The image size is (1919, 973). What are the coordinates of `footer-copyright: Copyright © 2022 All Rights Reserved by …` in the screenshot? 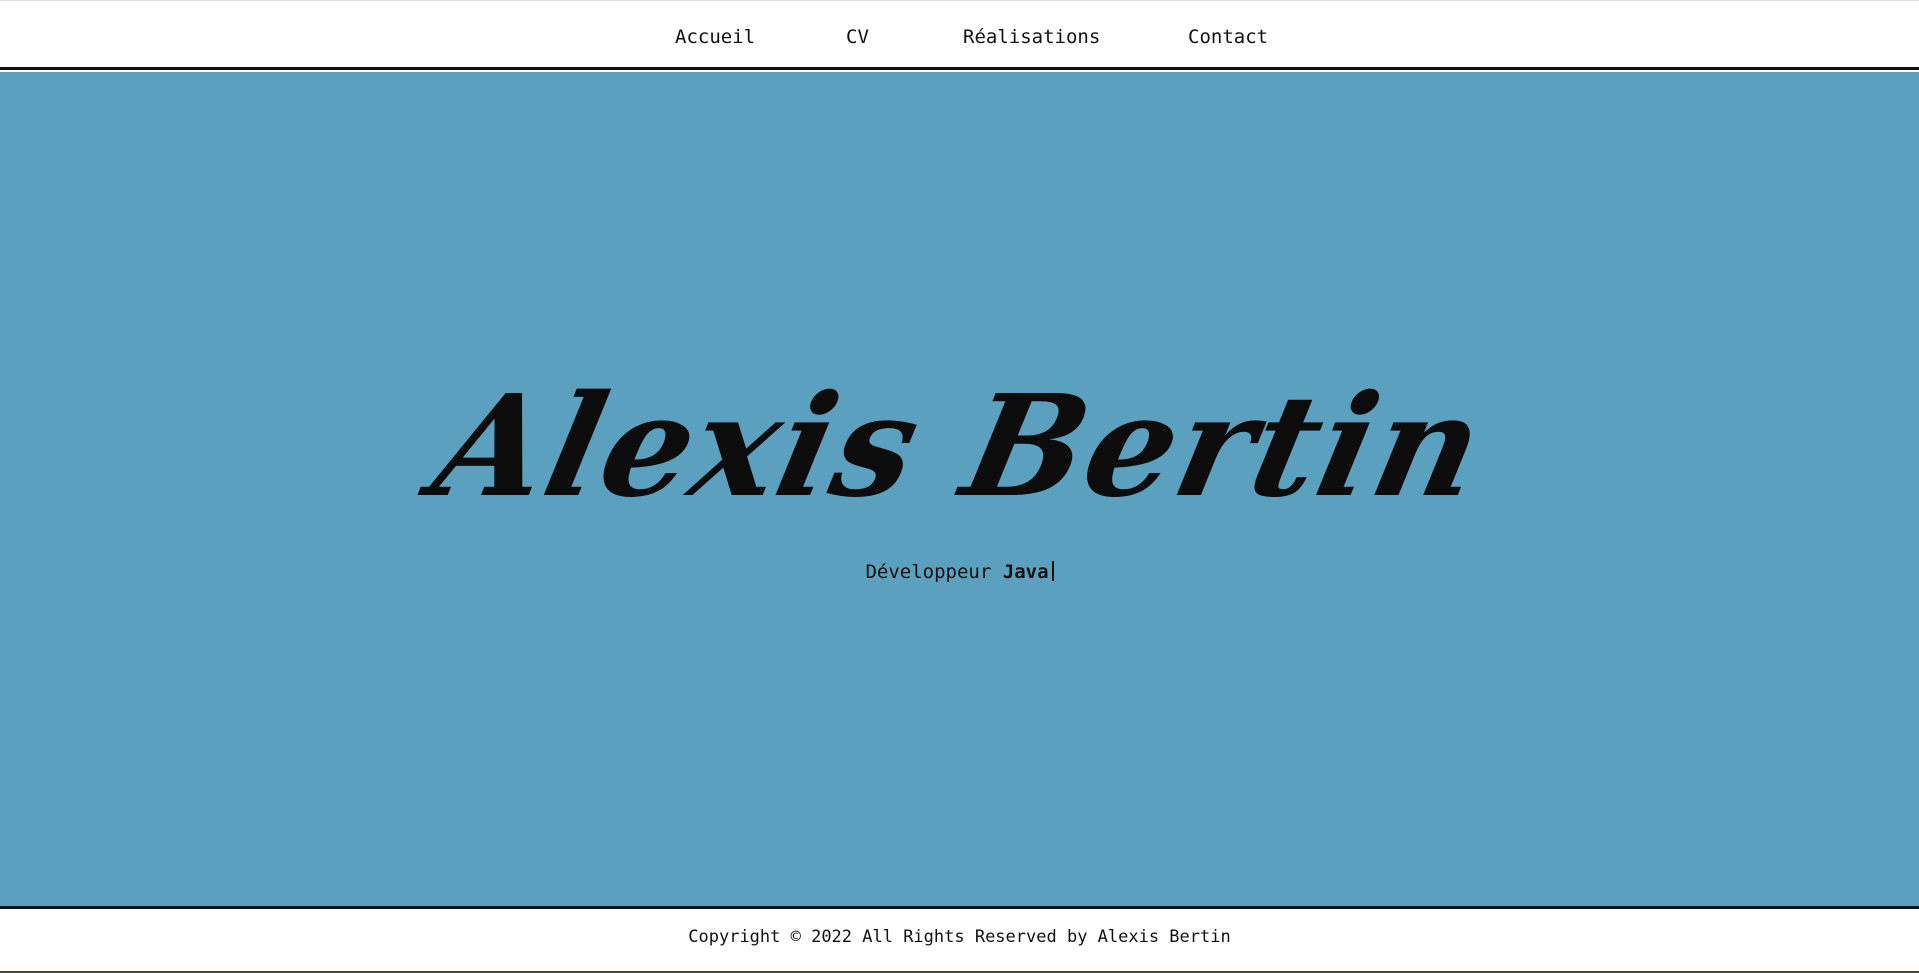 It's located at (959, 937).